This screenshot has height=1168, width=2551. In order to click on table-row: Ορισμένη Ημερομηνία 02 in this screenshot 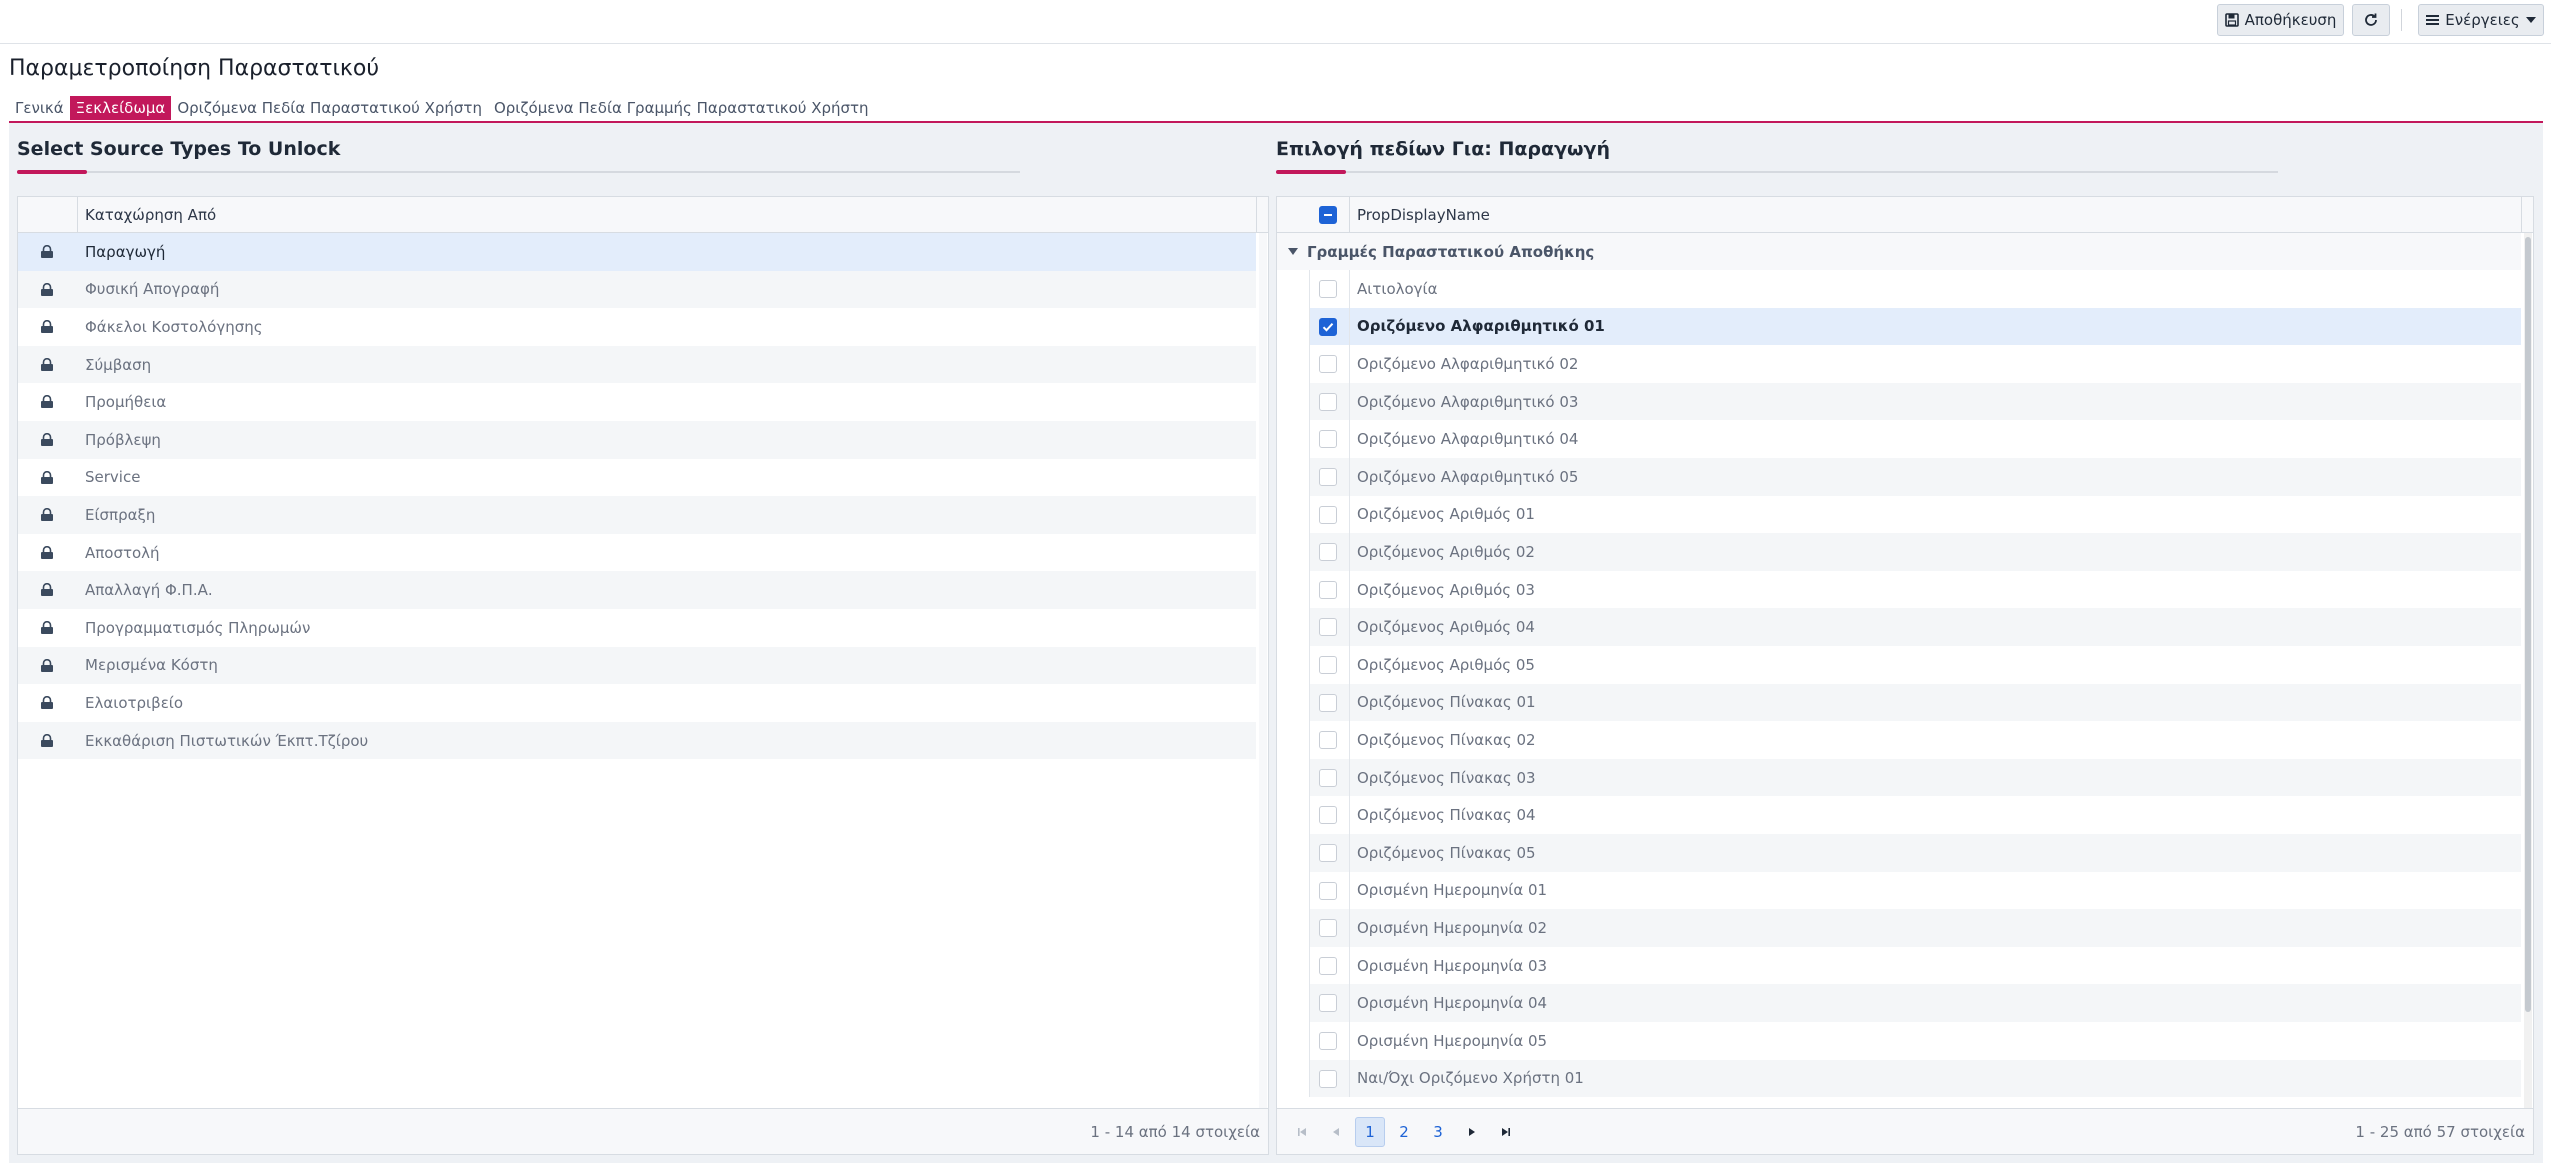, I will do `click(1915, 928)`.